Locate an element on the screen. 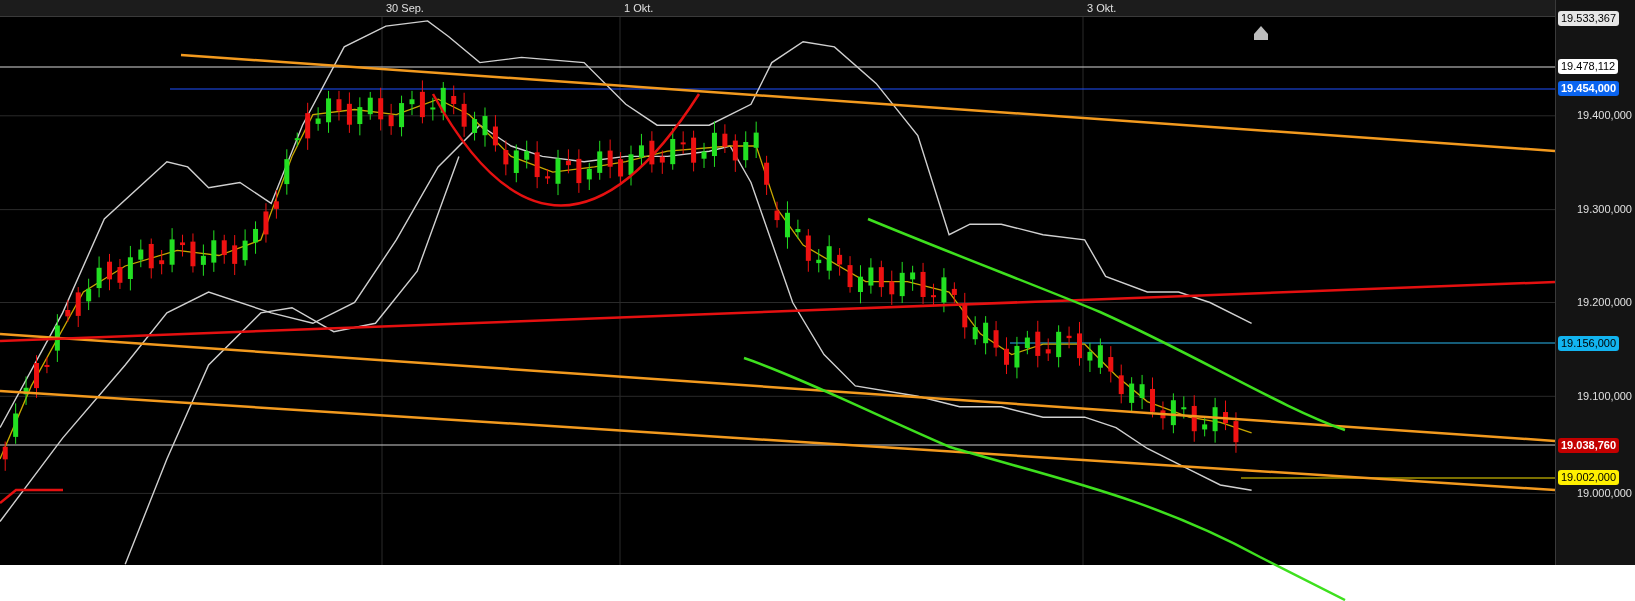 The height and width of the screenshot is (601, 1635). time-label: 30 Sep. is located at coordinates (405, 8).